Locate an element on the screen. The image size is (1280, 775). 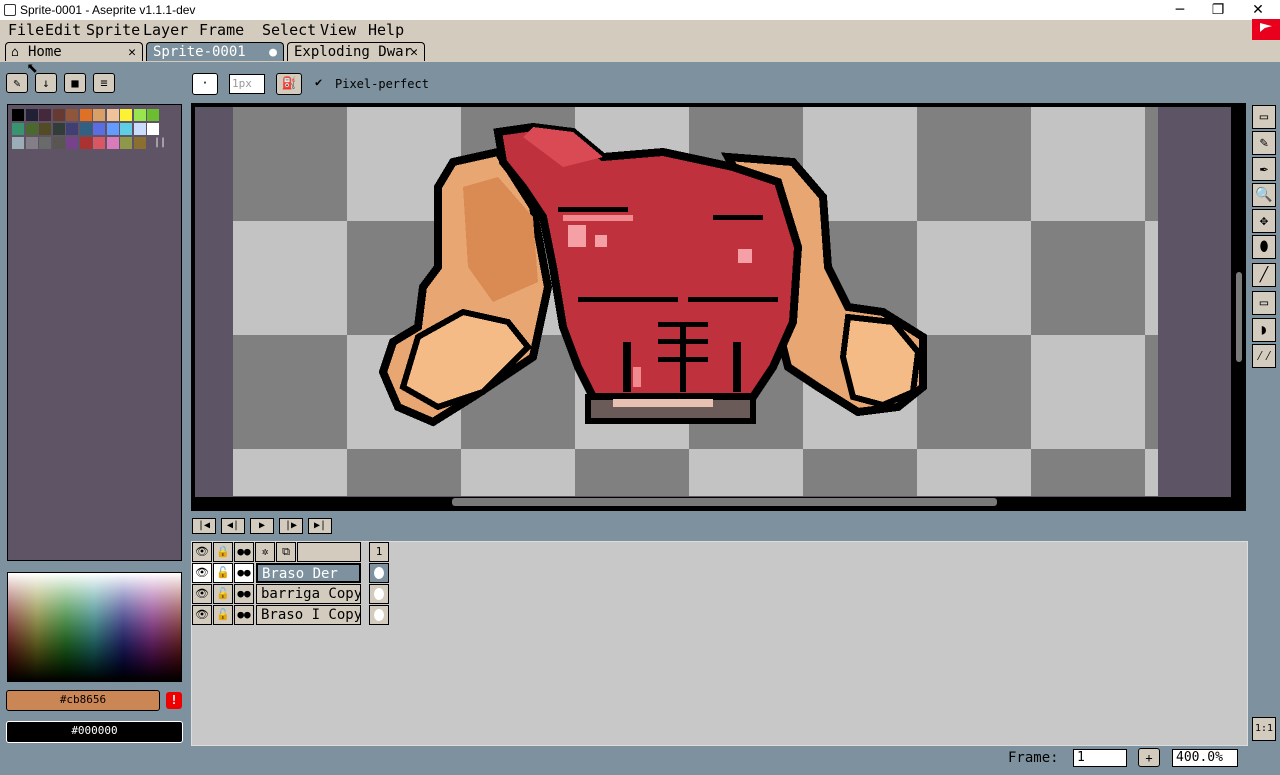
add-frame-button: + is located at coordinates (1149, 757).